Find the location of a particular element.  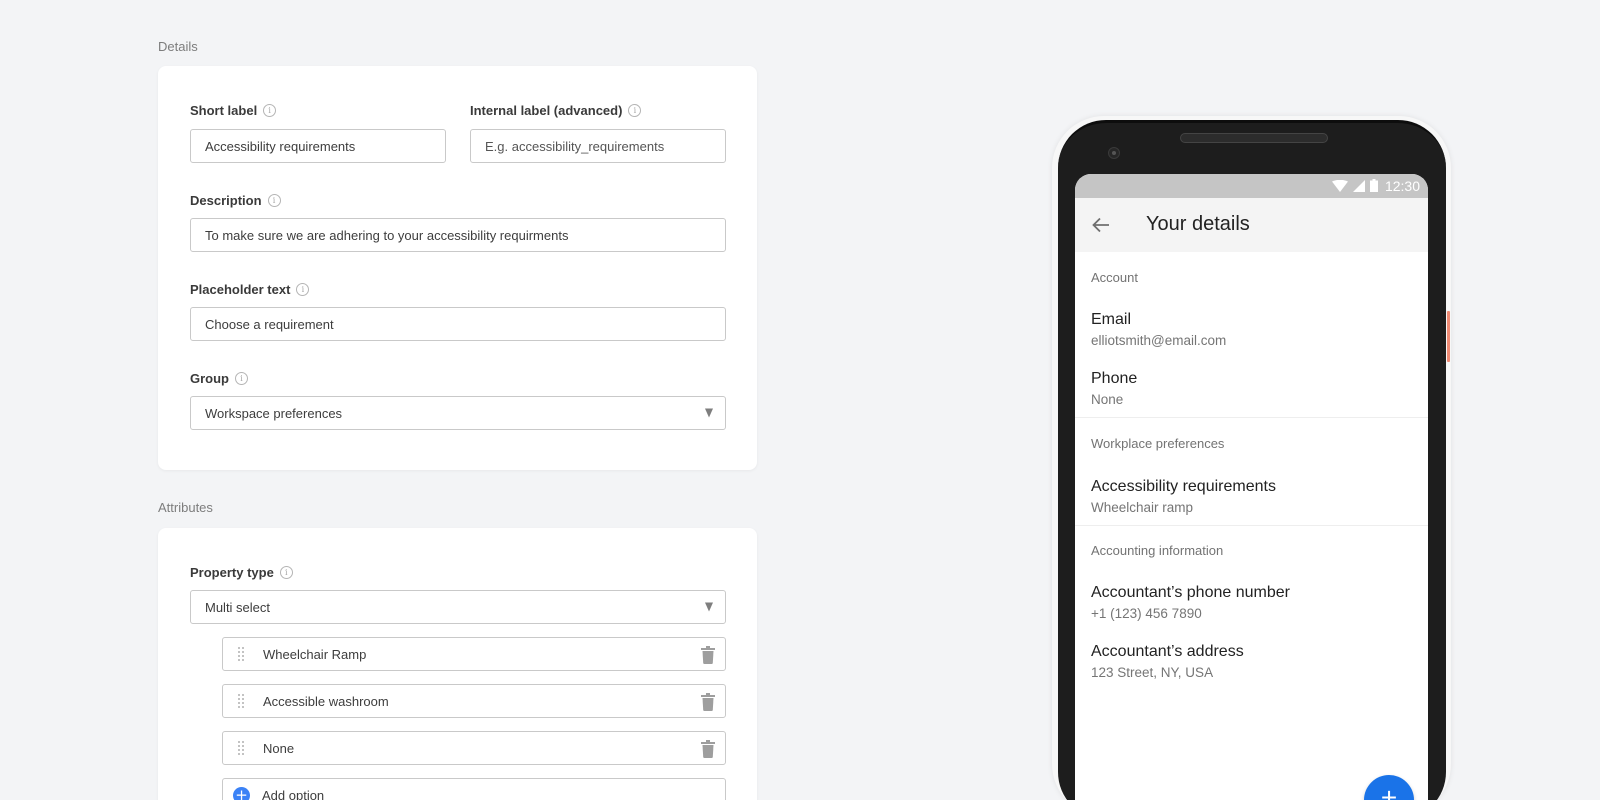

list-header-accounting: Accounting information is located at coordinates (1157, 550).